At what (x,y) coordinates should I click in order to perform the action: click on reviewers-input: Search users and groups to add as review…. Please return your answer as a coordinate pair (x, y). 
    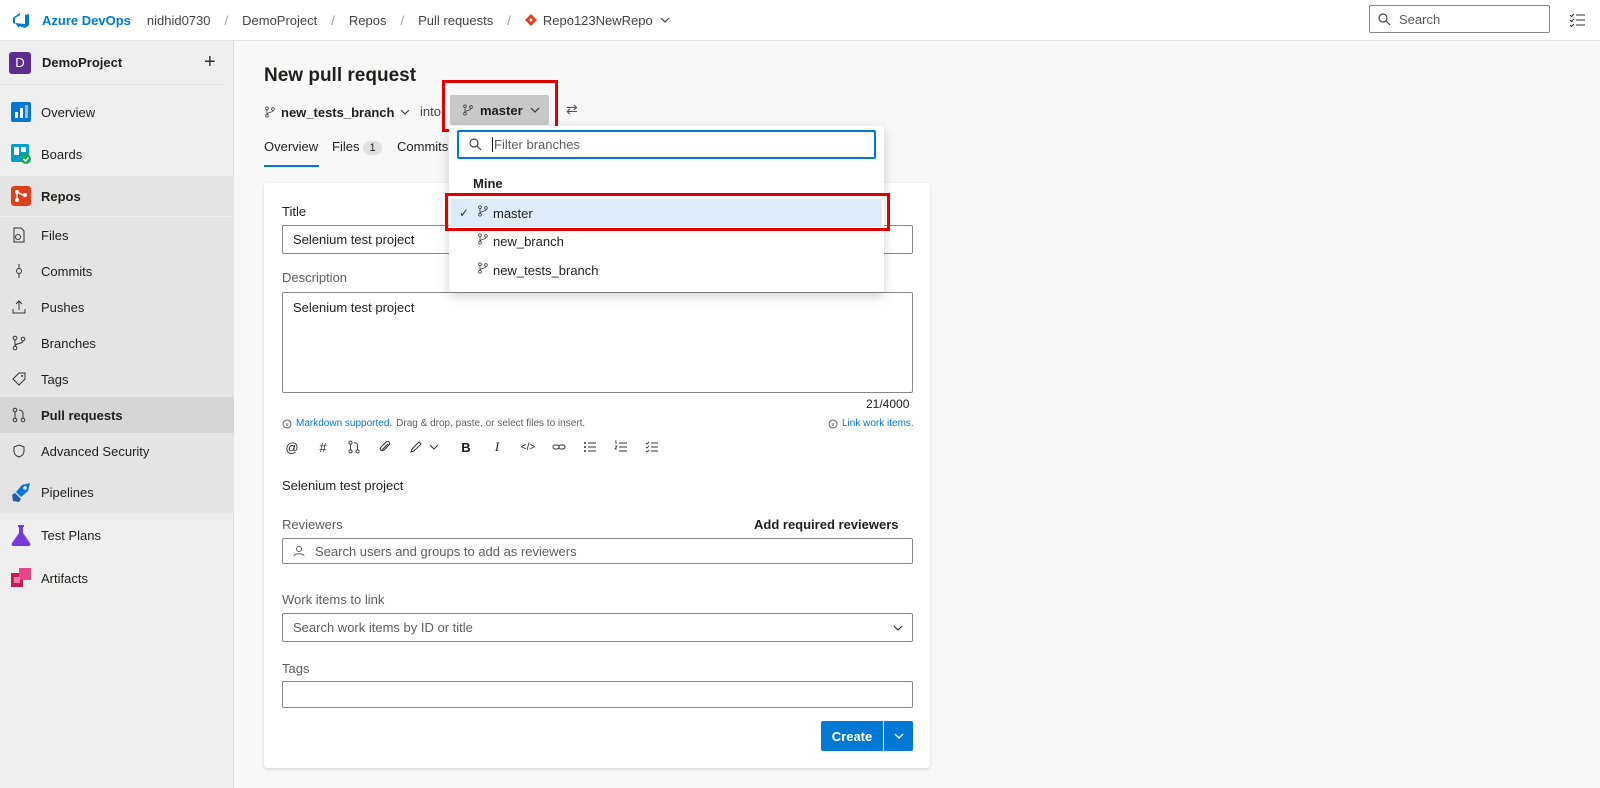
    Looking at the image, I should click on (597, 551).